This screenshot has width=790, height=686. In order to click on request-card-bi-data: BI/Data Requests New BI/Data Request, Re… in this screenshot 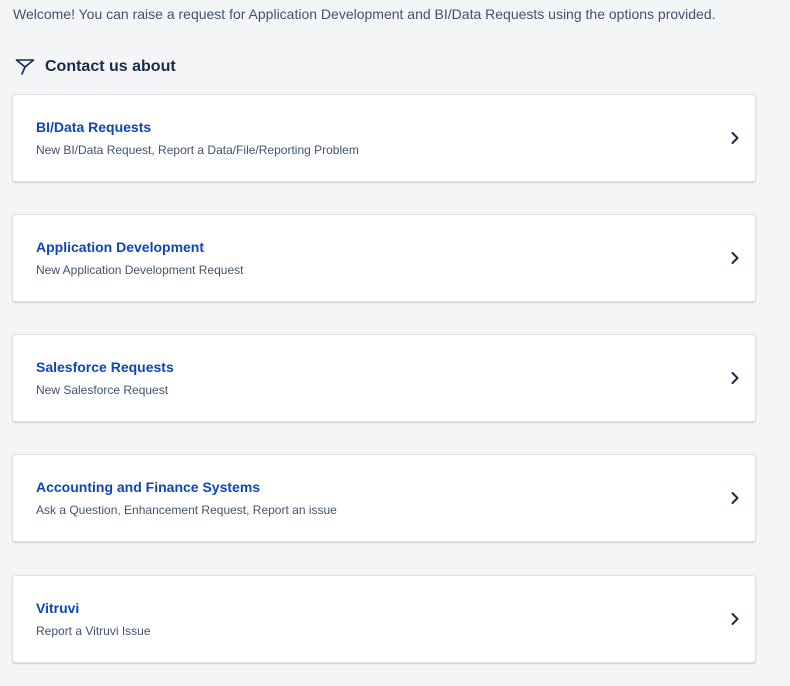, I will do `click(384, 138)`.